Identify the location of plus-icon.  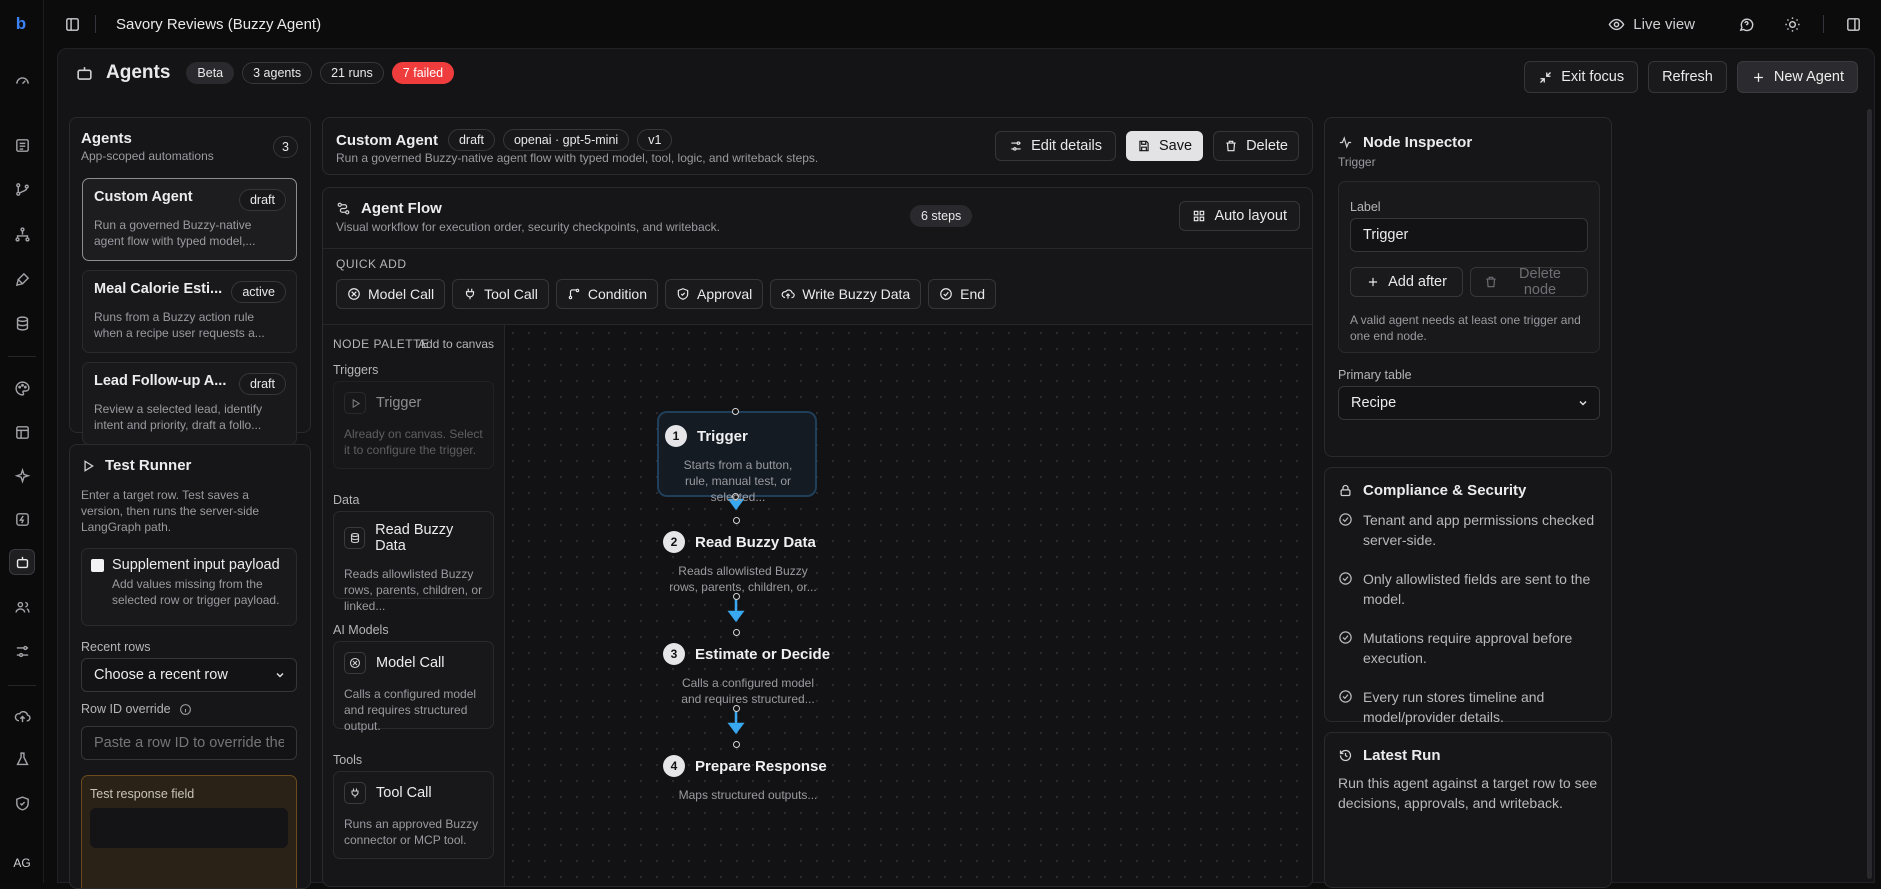
(1373, 282).